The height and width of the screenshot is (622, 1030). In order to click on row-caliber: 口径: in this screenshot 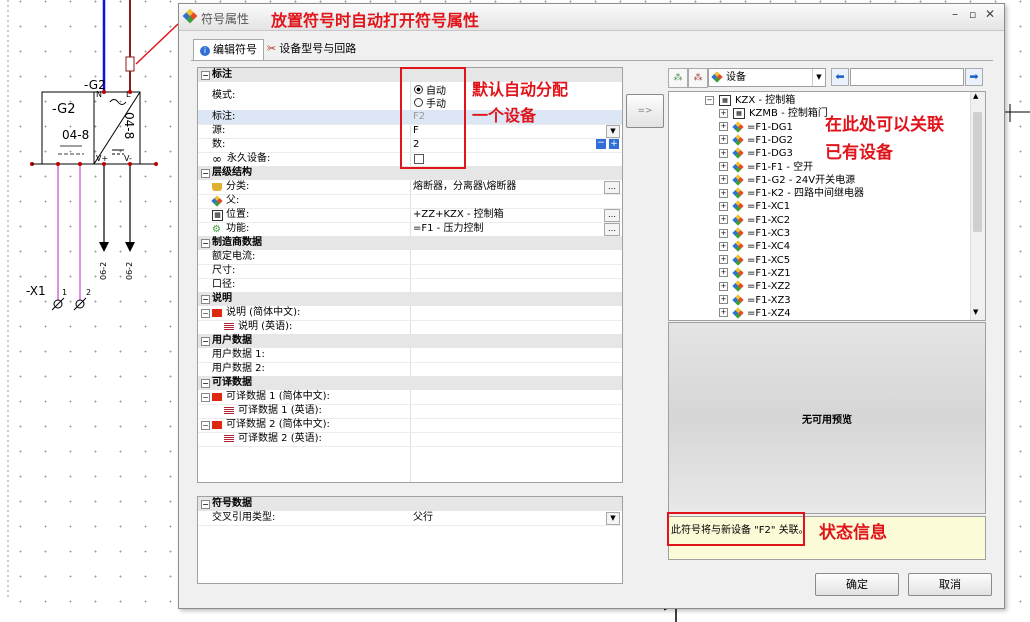, I will do `click(410, 285)`.